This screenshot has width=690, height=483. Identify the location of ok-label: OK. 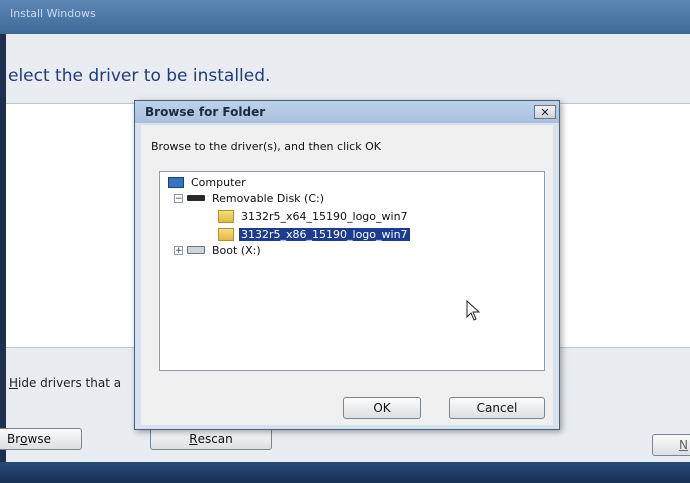
(382, 408).